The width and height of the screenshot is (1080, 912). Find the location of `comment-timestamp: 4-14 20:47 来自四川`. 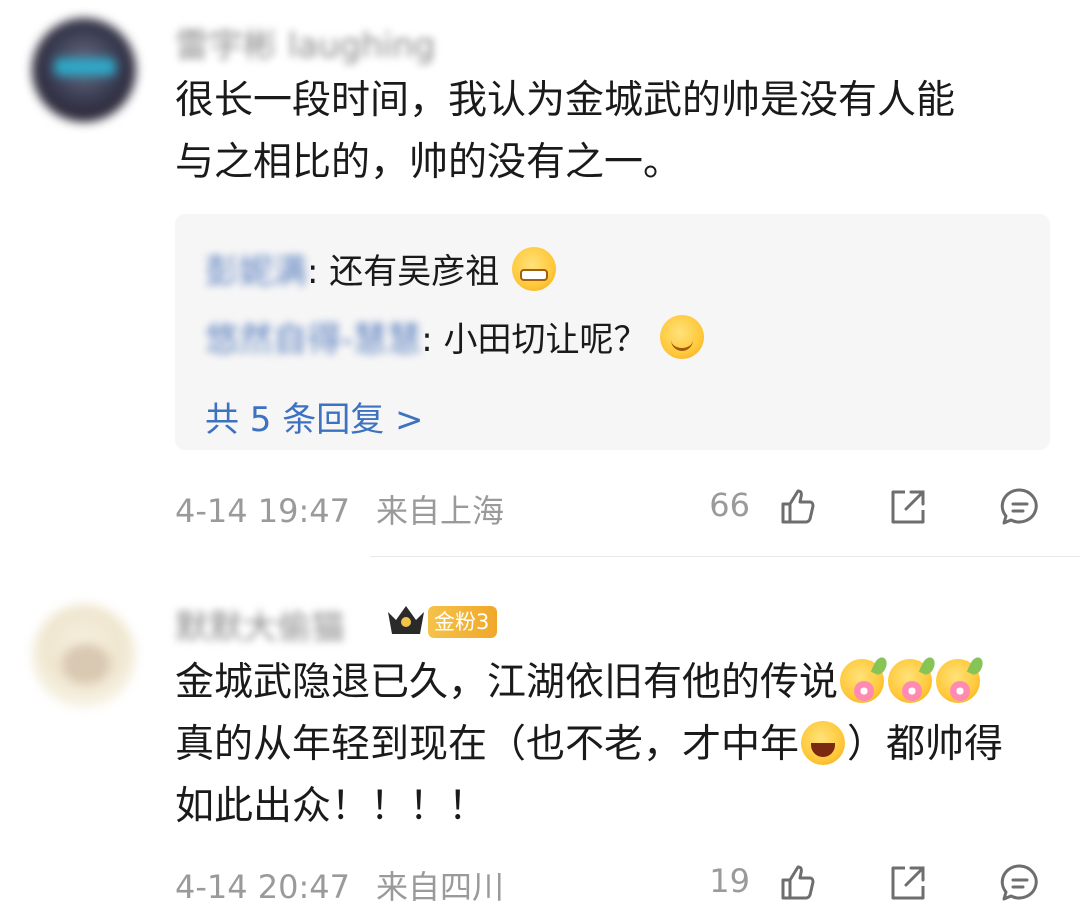

comment-timestamp: 4-14 20:47 来自四川 is located at coordinates (339, 885).